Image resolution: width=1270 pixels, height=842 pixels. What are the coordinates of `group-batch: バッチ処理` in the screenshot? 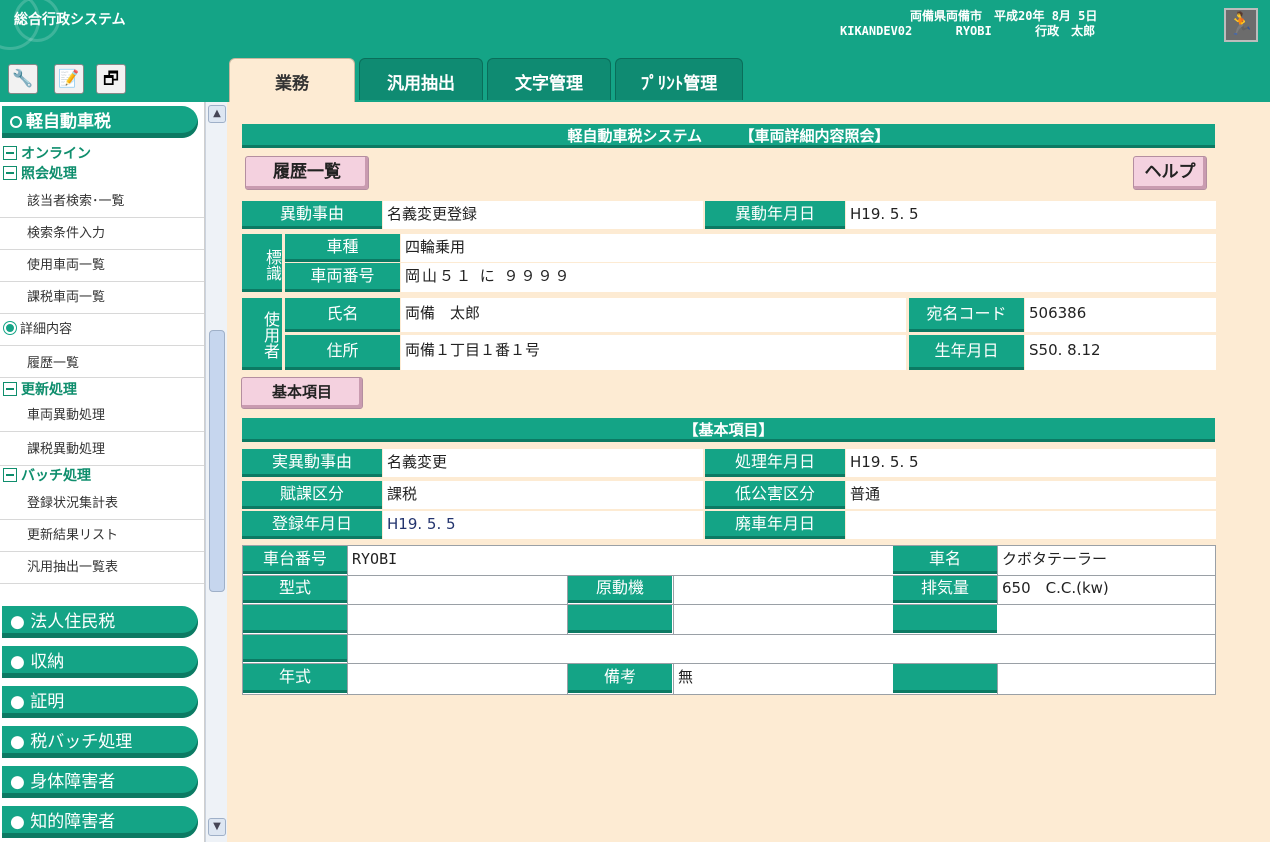 It's located at (47, 476).